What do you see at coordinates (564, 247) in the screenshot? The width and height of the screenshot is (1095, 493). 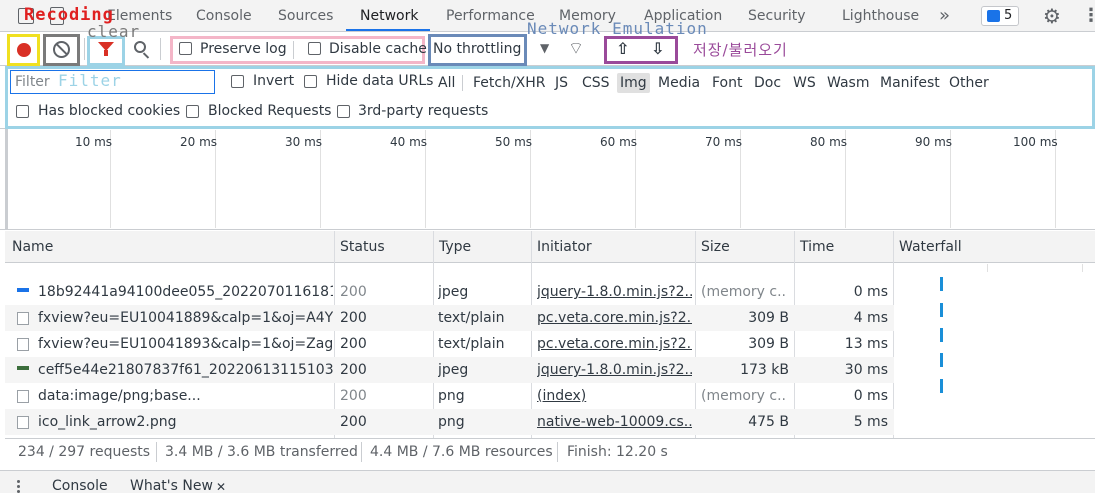 I see `column-header-initiator: Initiator` at bounding box center [564, 247].